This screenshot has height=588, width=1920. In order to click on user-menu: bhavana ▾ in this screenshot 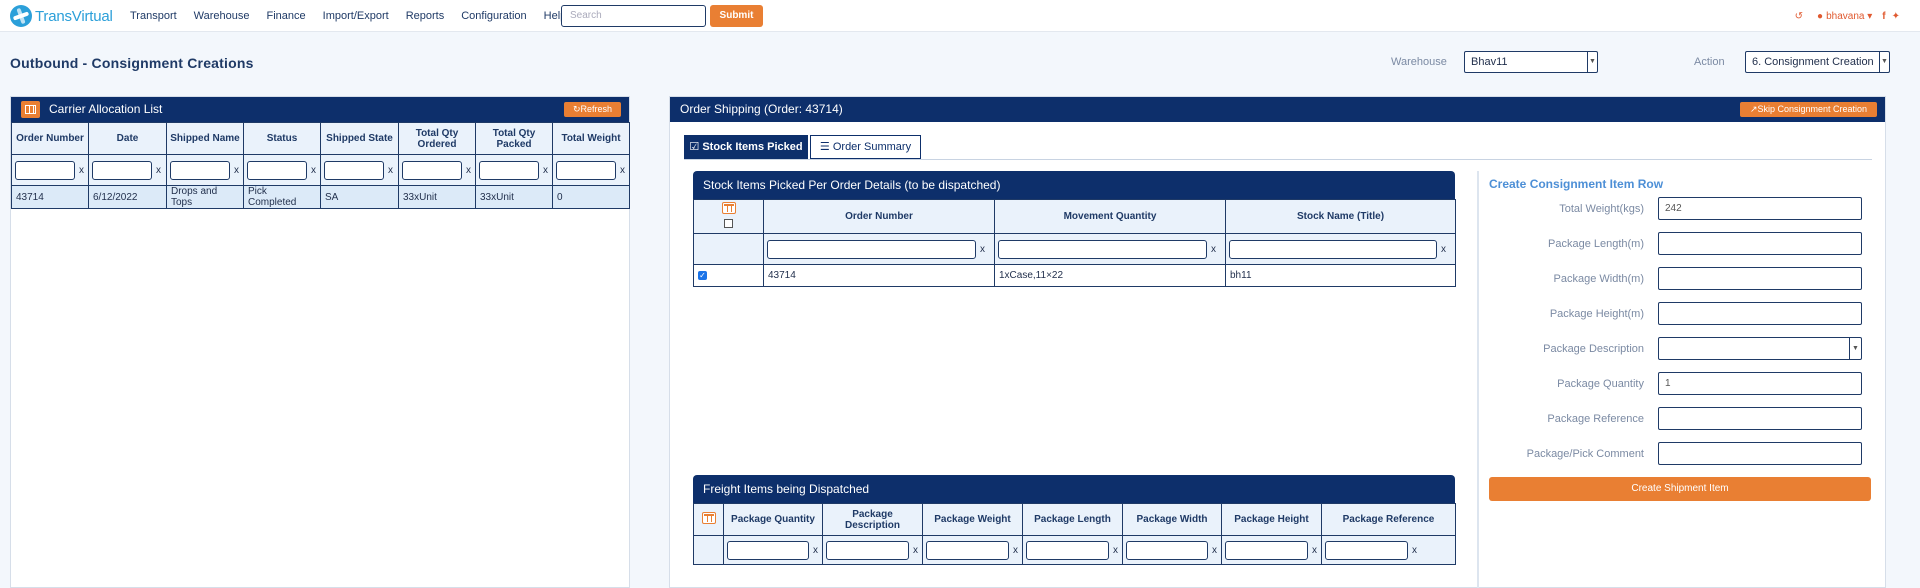, I will do `click(1849, 16)`.